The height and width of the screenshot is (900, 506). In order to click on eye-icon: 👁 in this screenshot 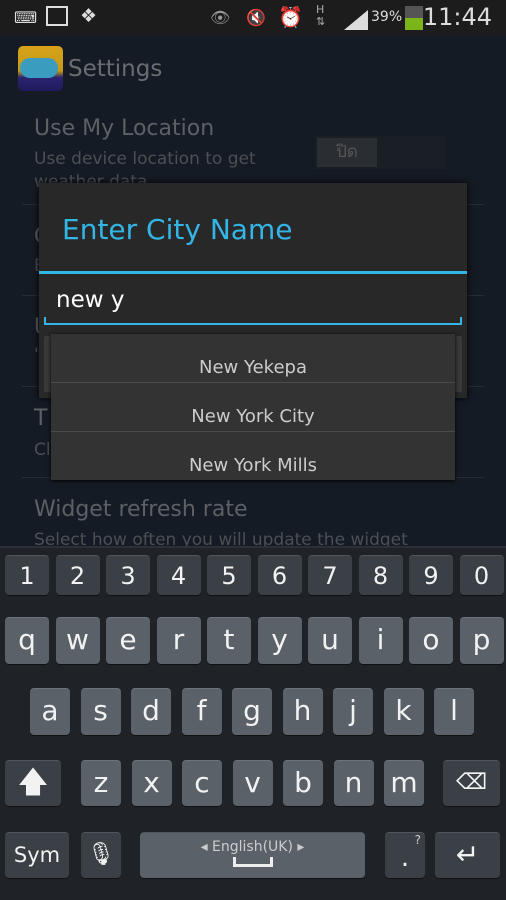, I will do `click(220, 17)`.